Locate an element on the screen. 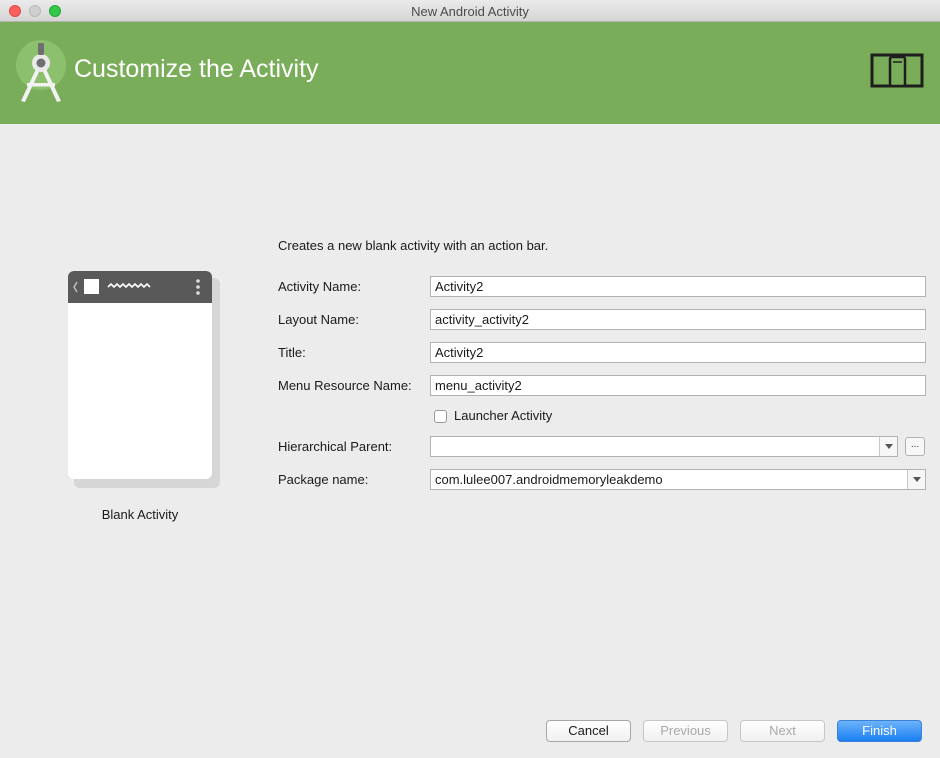  next-button: Next is located at coordinates (782, 731).